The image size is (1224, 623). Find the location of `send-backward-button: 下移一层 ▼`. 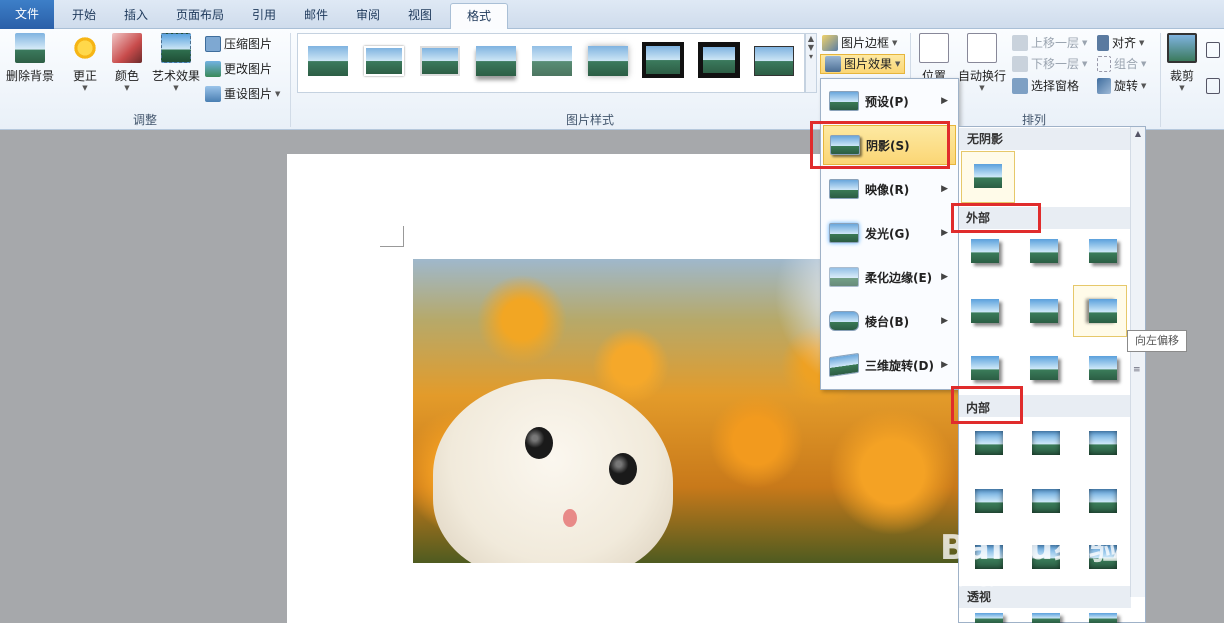

send-backward-button: 下移一层 ▼ is located at coordinates (1049, 64).